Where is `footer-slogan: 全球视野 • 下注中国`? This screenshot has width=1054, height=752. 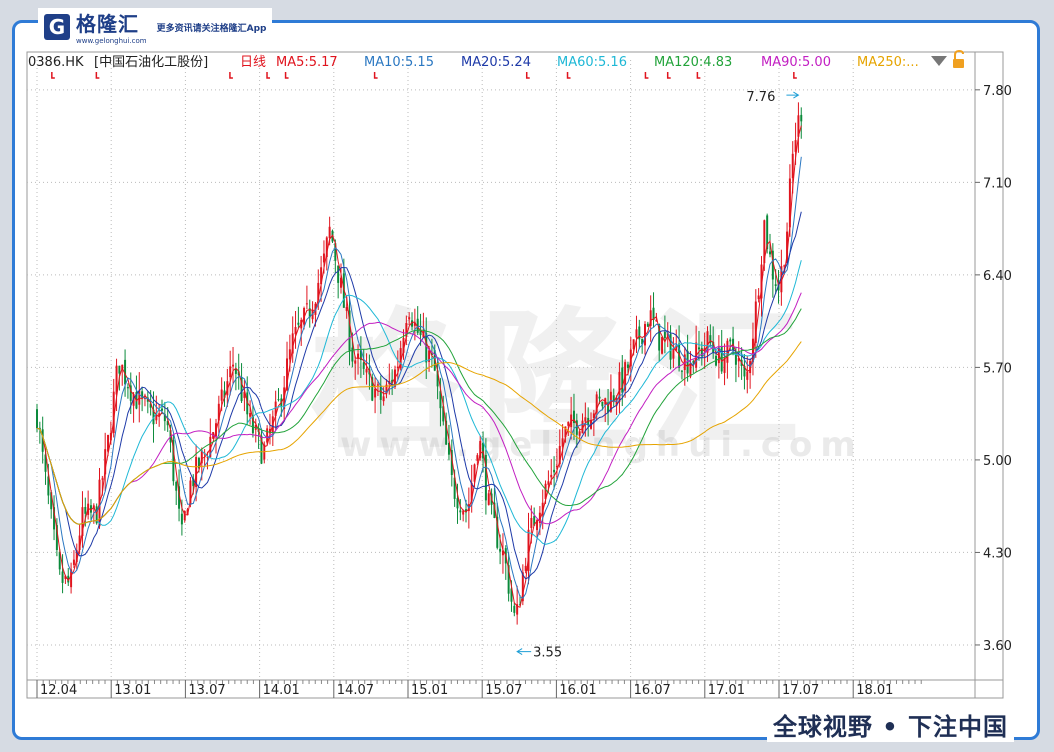 footer-slogan: 全球视野 • 下注中国 is located at coordinates (890, 724).